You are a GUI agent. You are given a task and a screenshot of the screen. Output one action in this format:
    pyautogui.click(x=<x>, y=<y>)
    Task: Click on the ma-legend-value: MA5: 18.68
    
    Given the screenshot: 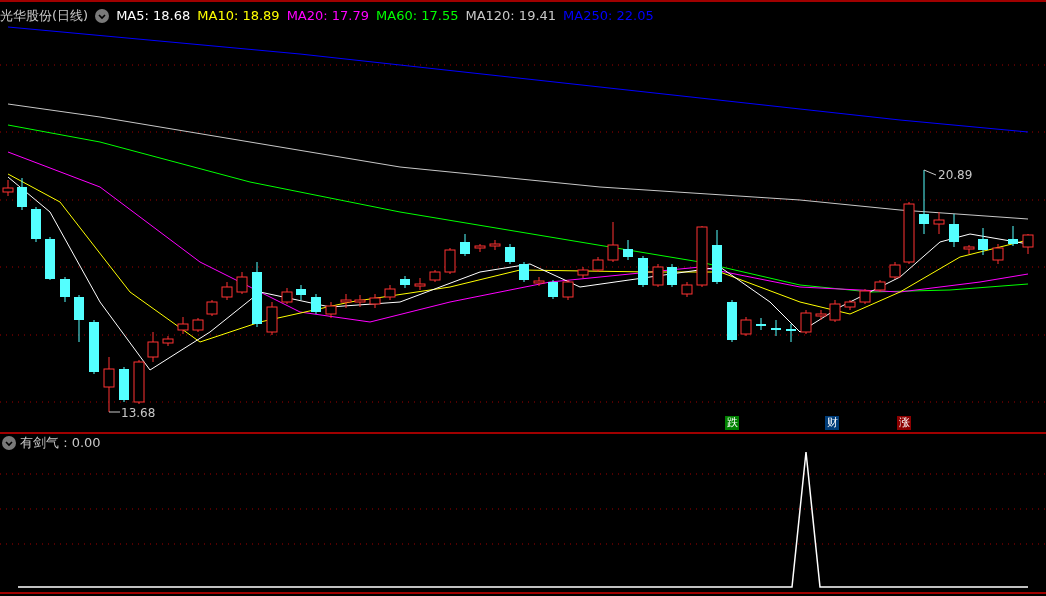 What is the action you would take?
    pyautogui.click(x=153, y=16)
    